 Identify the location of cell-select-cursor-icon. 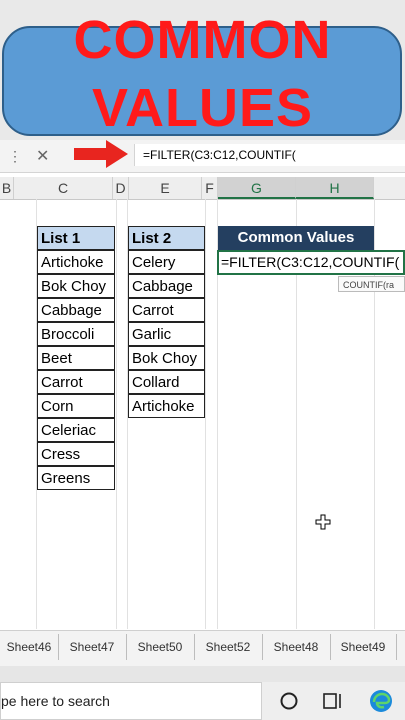
(323, 522).